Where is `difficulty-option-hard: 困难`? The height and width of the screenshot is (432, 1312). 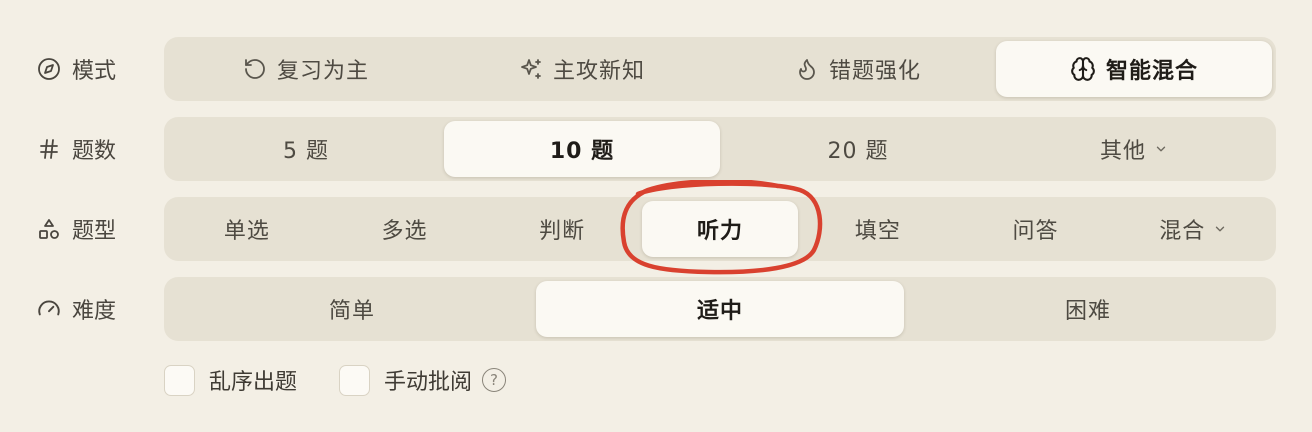 difficulty-option-hard: 困难 is located at coordinates (1088, 309).